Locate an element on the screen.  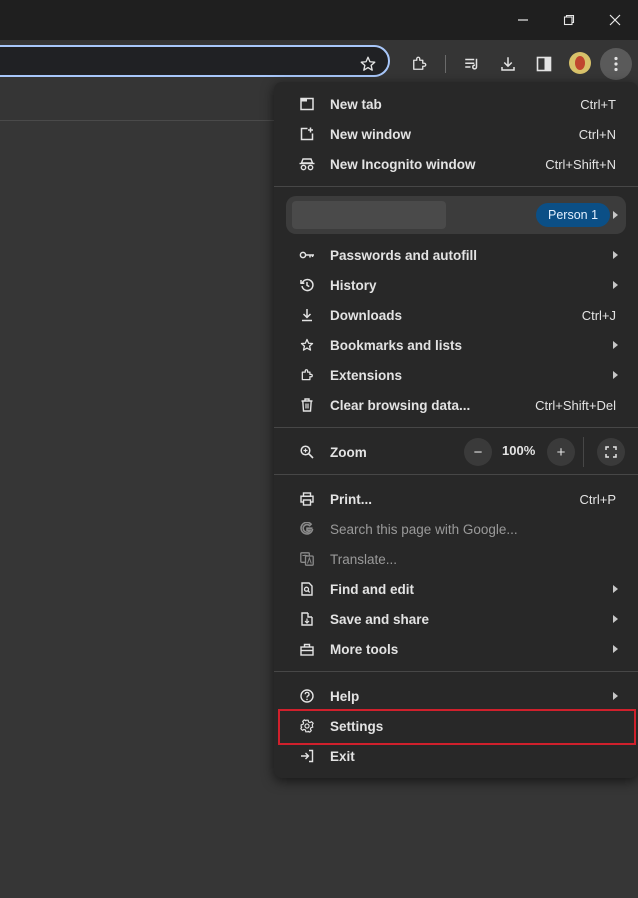
zoom-label-item: Zoom is located at coordinates (364, 452).